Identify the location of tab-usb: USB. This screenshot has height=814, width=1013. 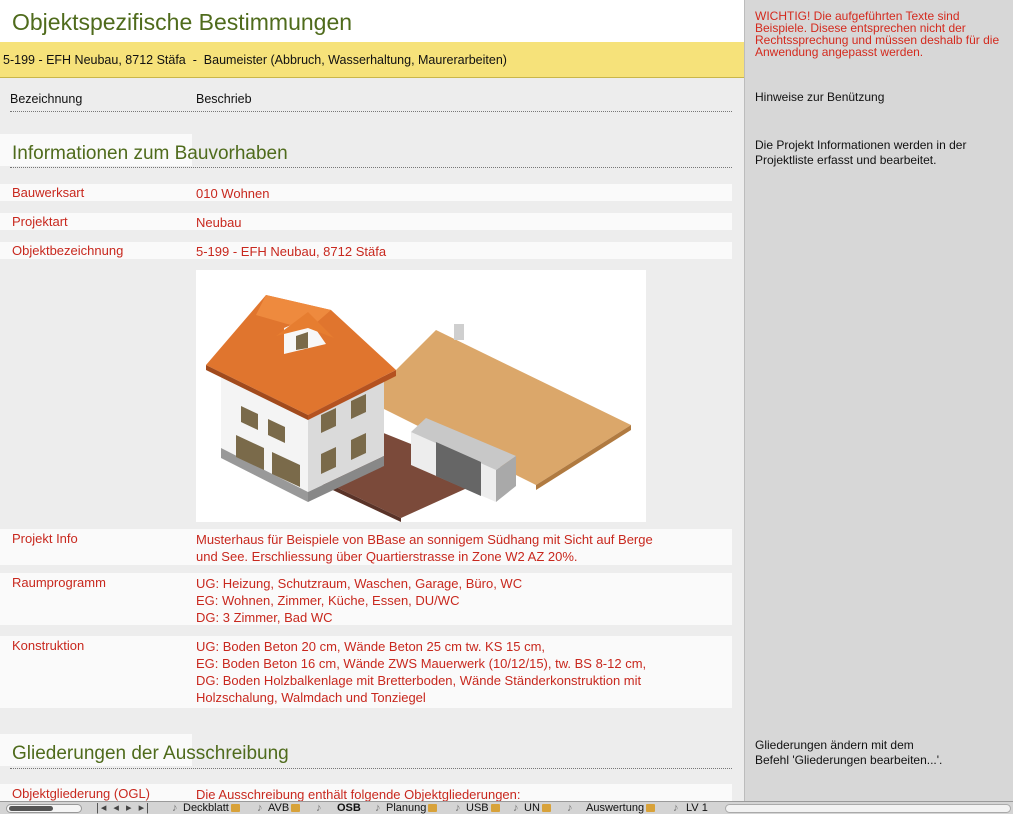
(483, 808).